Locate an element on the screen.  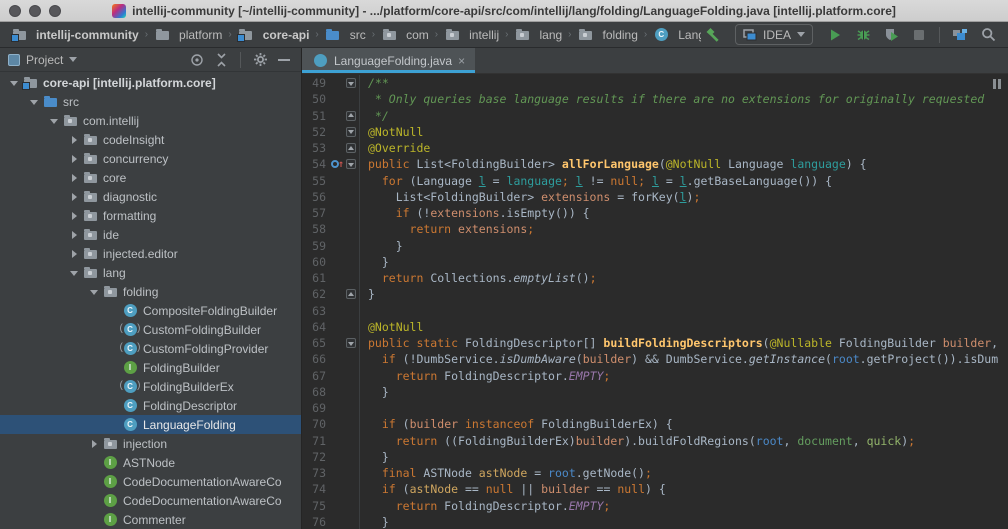
breadcrumb-item-intellij: intellij is located at coordinates (471, 35).